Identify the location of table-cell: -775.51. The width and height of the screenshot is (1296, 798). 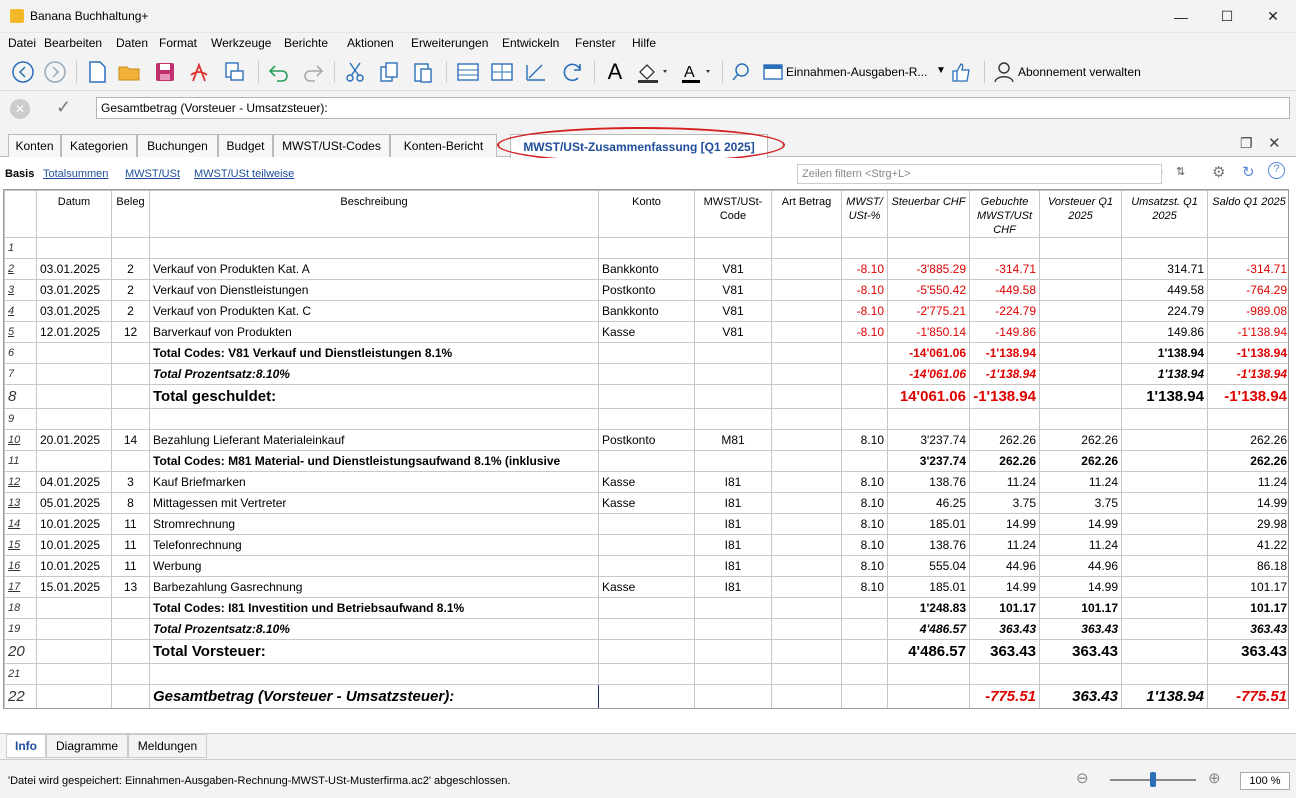
(1247, 696).